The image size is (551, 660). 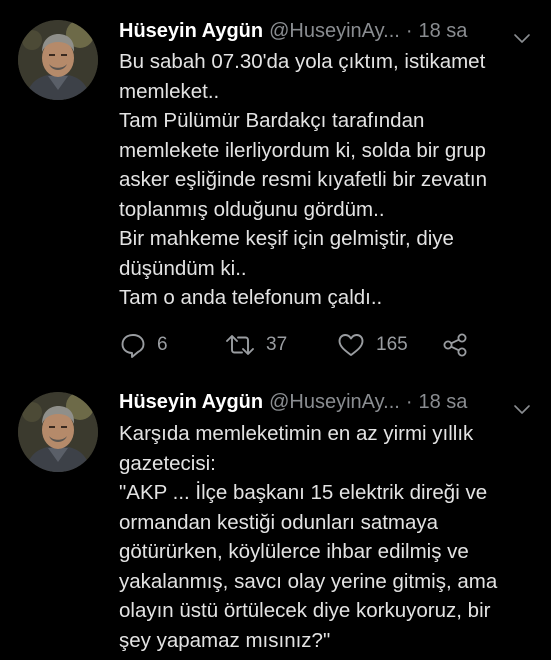 I want to click on tweet-actions: 6 37 165, so click(x=299, y=345).